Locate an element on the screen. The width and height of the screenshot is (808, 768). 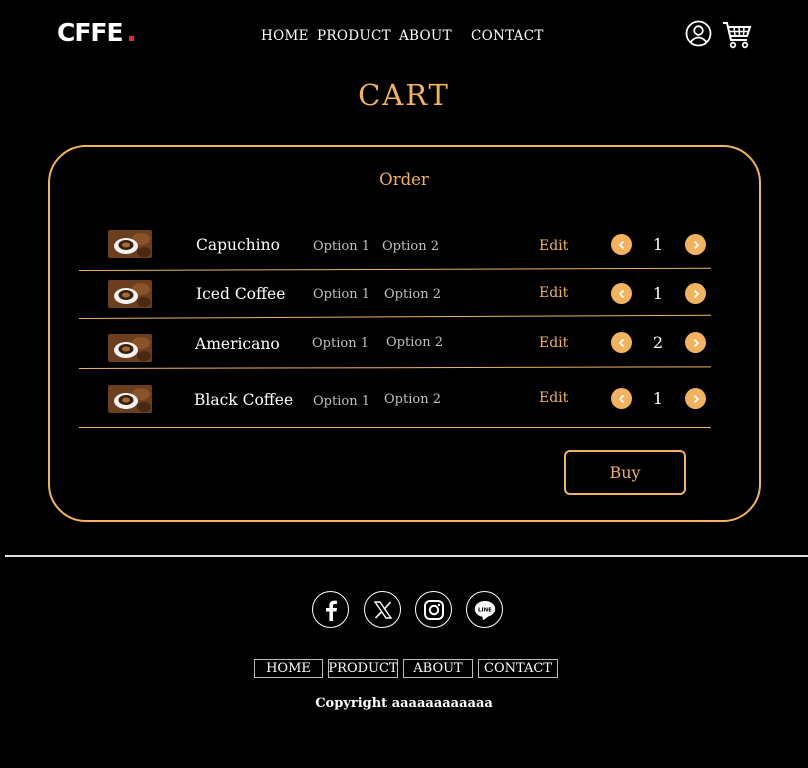
footer-product: PRODUCT is located at coordinates (363, 668).